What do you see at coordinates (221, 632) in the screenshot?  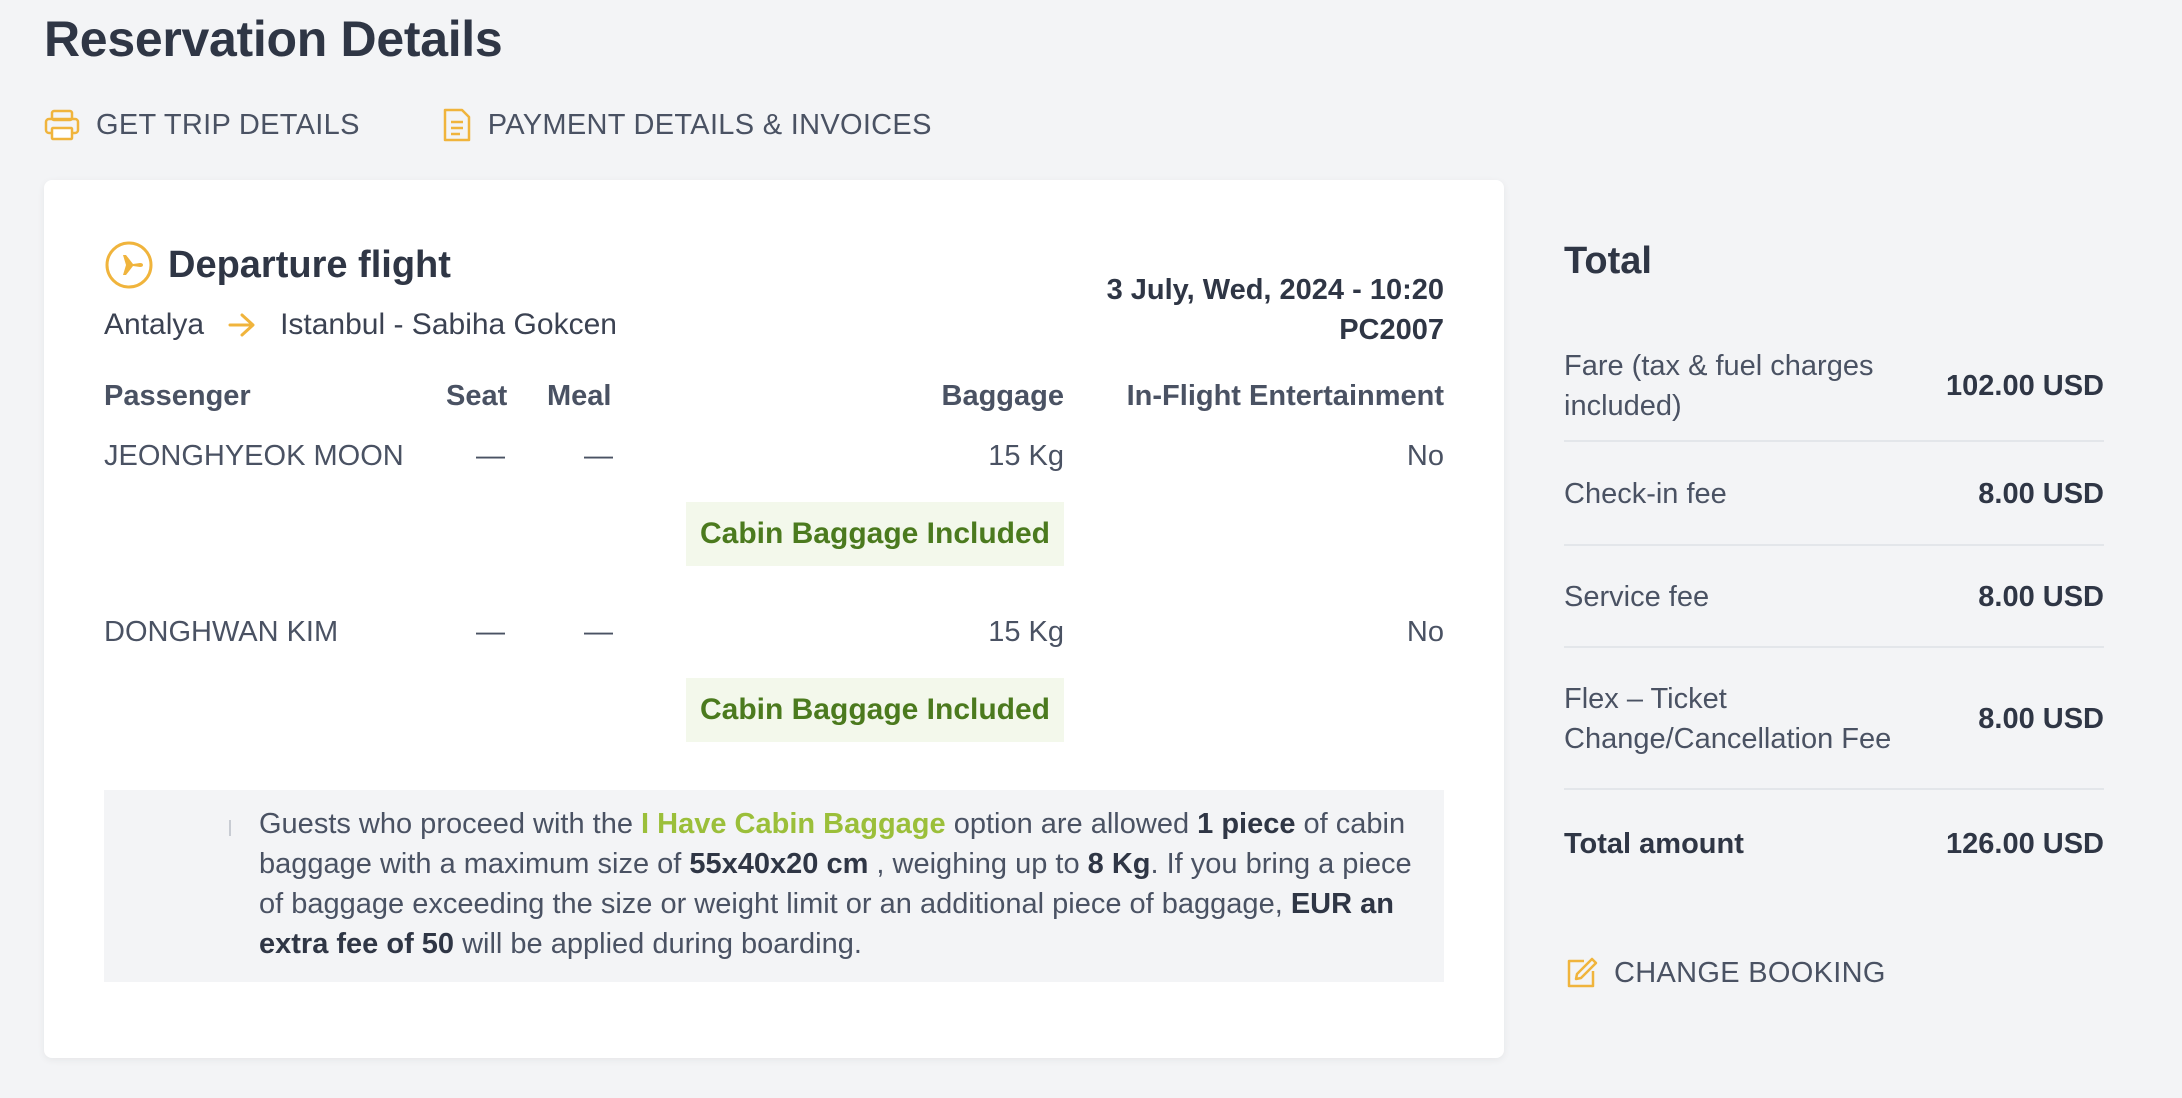 I see `passenger-name: DONGHWAN KIM` at bounding box center [221, 632].